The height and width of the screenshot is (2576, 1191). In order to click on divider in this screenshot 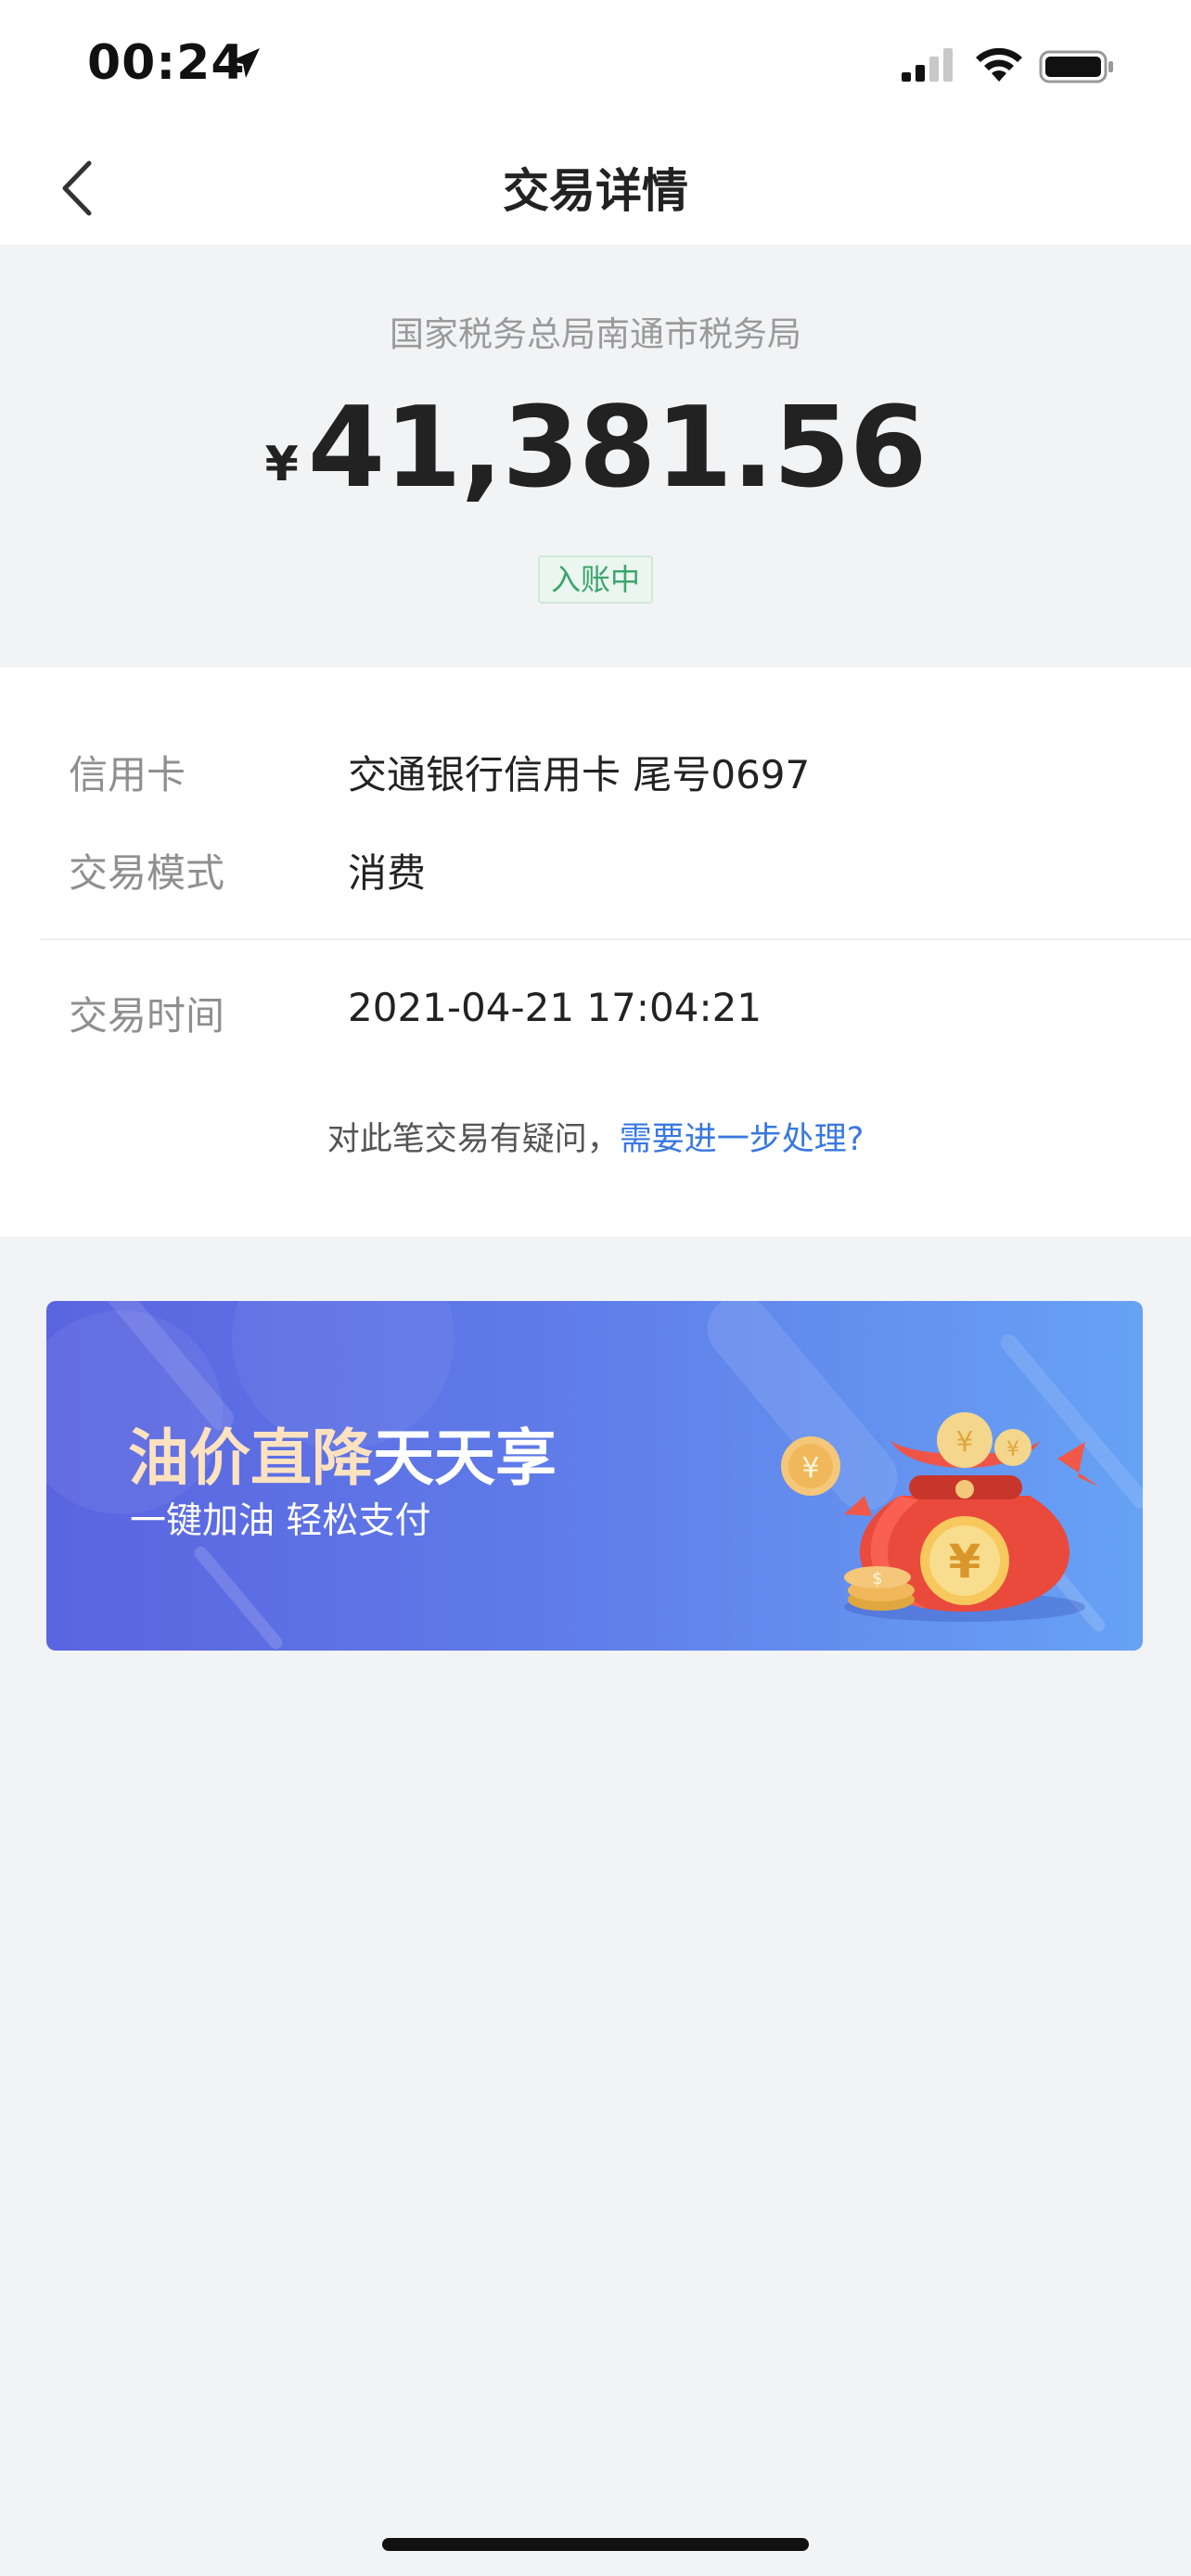, I will do `click(616, 939)`.